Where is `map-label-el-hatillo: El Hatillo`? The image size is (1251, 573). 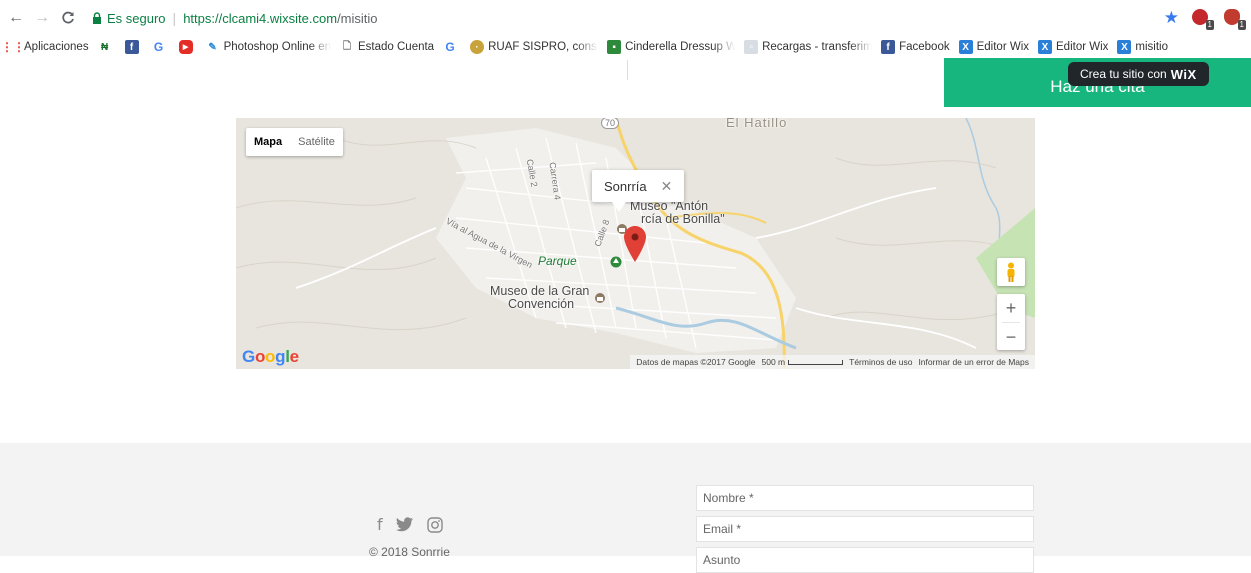
map-label-el-hatillo: El Hatillo is located at coordinates (757, 124).